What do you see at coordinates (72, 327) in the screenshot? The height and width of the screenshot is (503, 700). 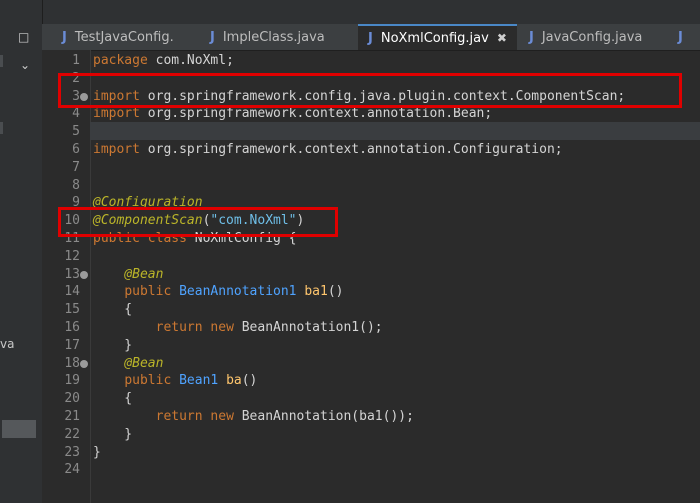 I see `line-number: 16` at bounding box center [72, 327].